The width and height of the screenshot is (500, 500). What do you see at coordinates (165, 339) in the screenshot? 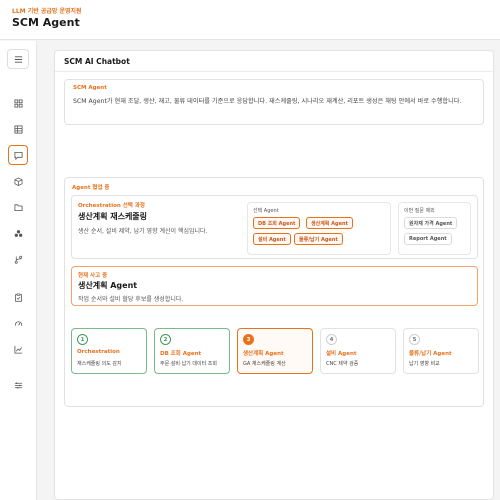
I see `step-number: 2` at bounding box center [165, 339].